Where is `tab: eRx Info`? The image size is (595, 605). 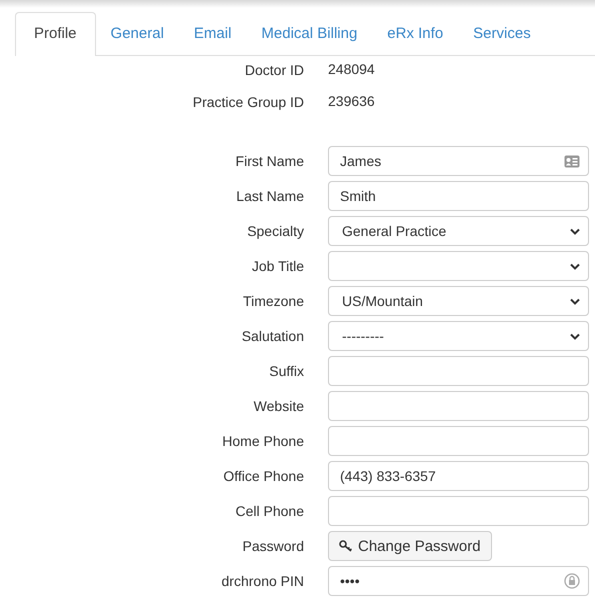 tab: eRx Info is located at coordinates (415, 33).